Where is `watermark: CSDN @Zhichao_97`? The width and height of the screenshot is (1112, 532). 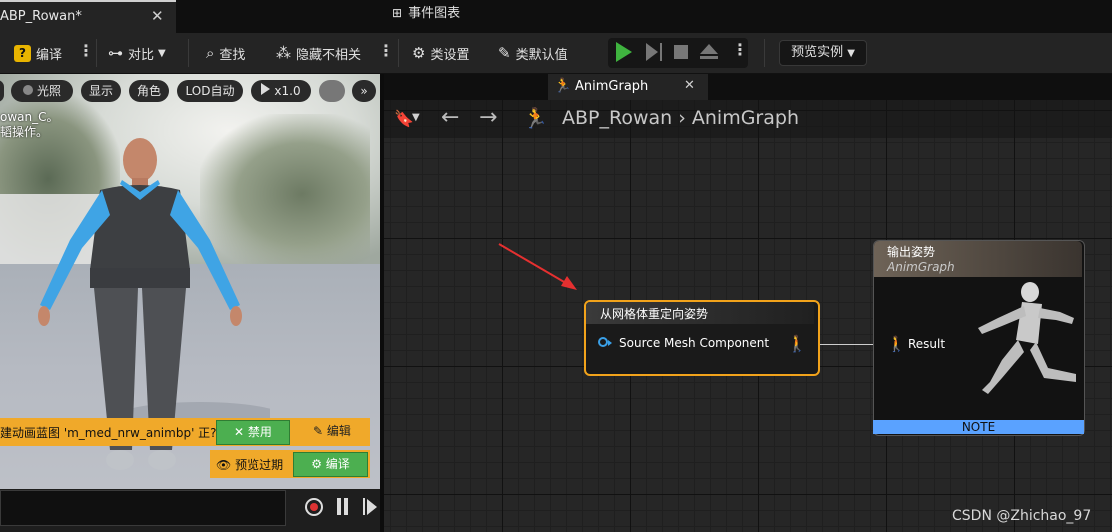
watermark: CSDN @Zhichao_97 is located at coordinates (1022, 516).